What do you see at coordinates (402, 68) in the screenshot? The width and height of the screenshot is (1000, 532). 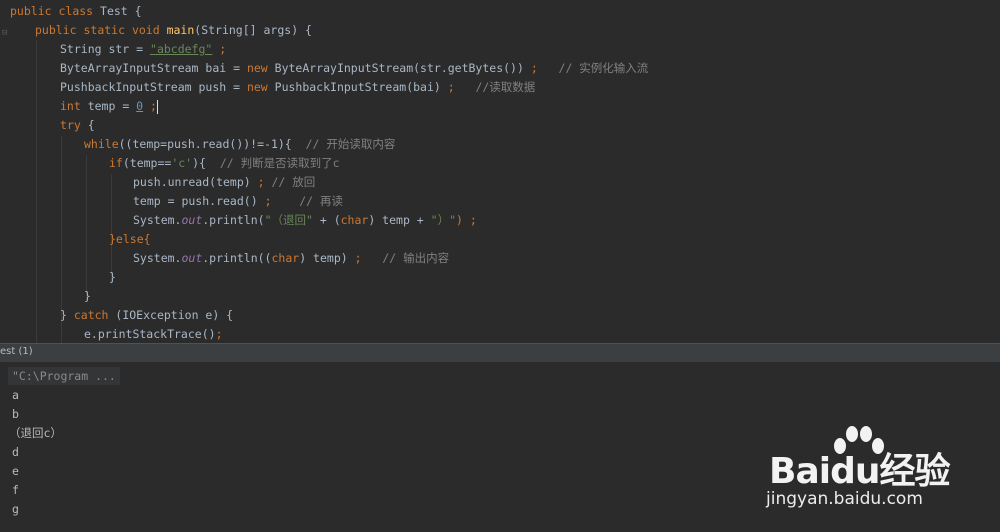 I see `code-text: ByteArrayInputStream(str.getBytes())` at bounding box center [402, 68].